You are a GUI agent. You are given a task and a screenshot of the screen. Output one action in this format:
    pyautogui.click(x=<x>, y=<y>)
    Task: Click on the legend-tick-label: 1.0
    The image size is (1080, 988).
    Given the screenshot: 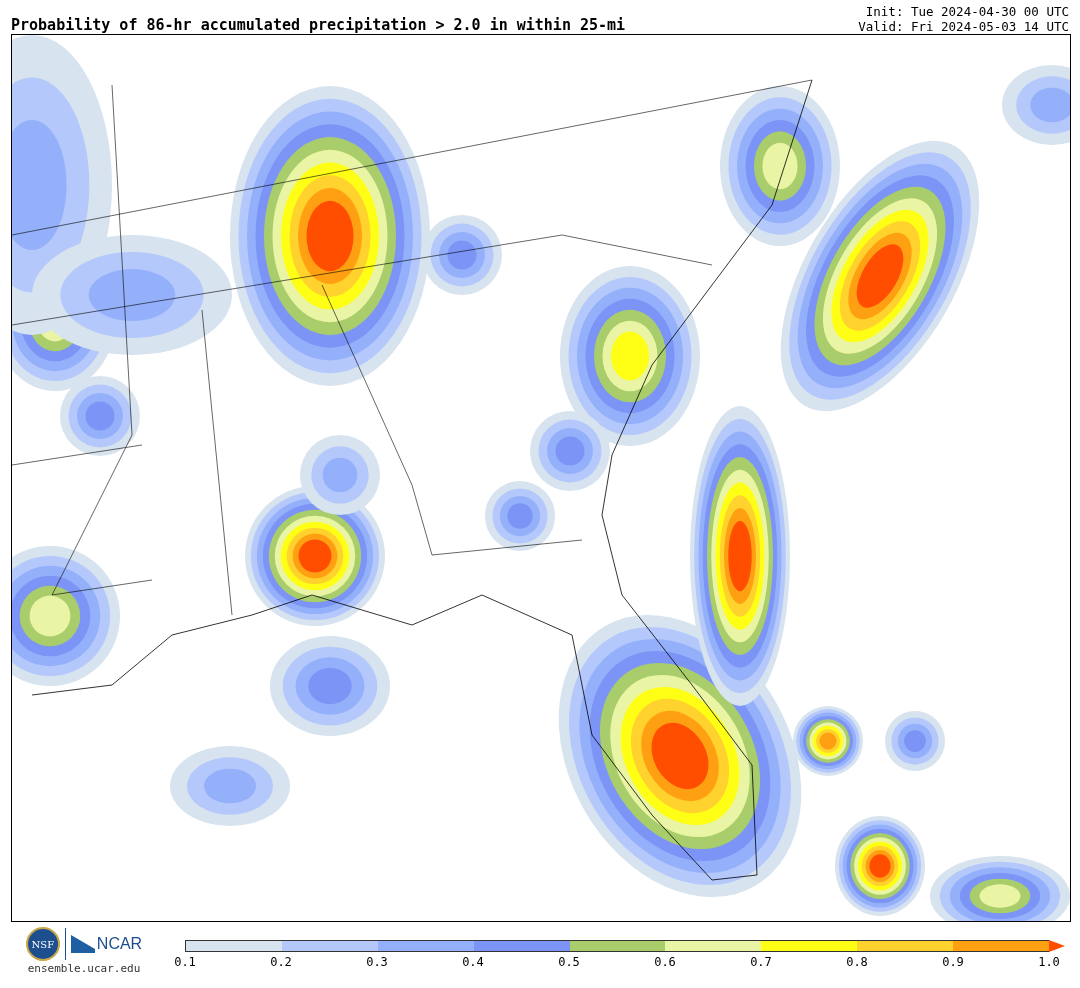 What is the action you would take?
    pyautogui.click(x=1049, y=962)
    